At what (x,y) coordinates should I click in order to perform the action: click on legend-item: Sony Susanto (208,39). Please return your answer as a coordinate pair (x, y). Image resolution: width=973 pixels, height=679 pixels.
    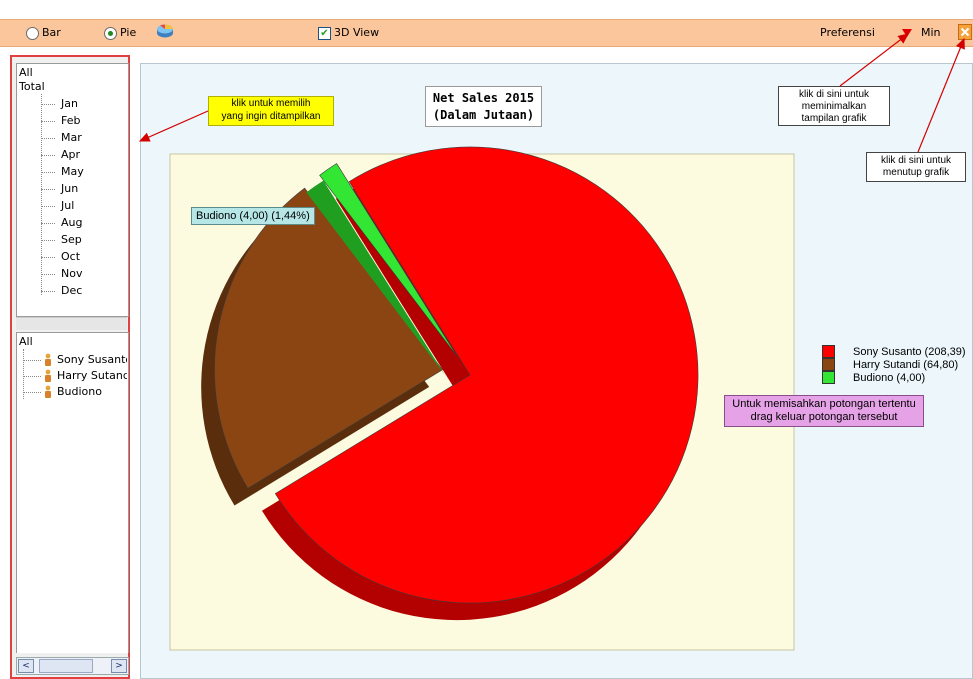
    Looking at the image, I should click on (894, 351).